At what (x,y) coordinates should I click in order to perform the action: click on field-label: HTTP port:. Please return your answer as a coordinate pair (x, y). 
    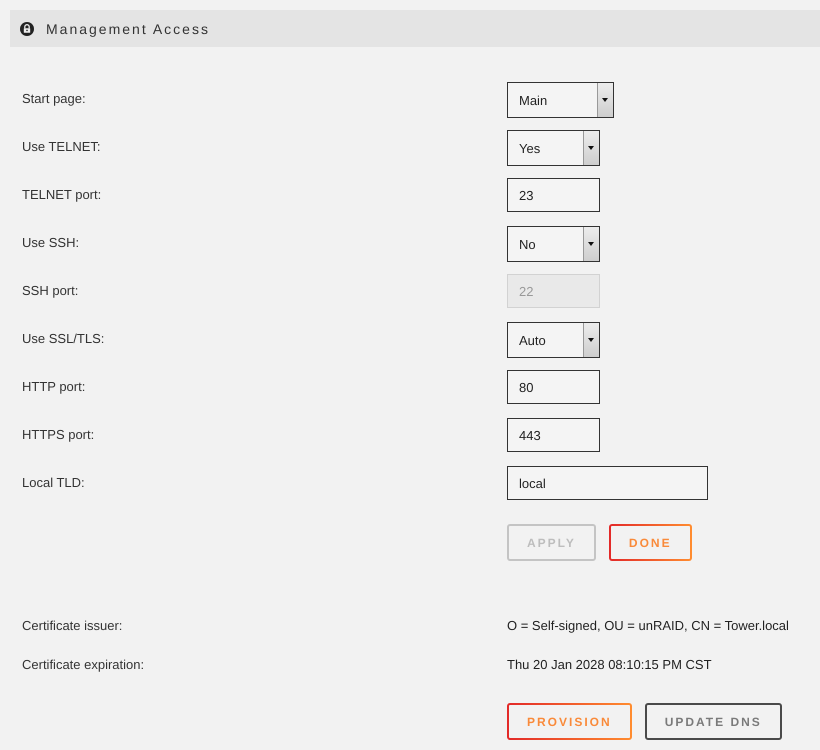
    Looking at the image, I should click on (54, 386).